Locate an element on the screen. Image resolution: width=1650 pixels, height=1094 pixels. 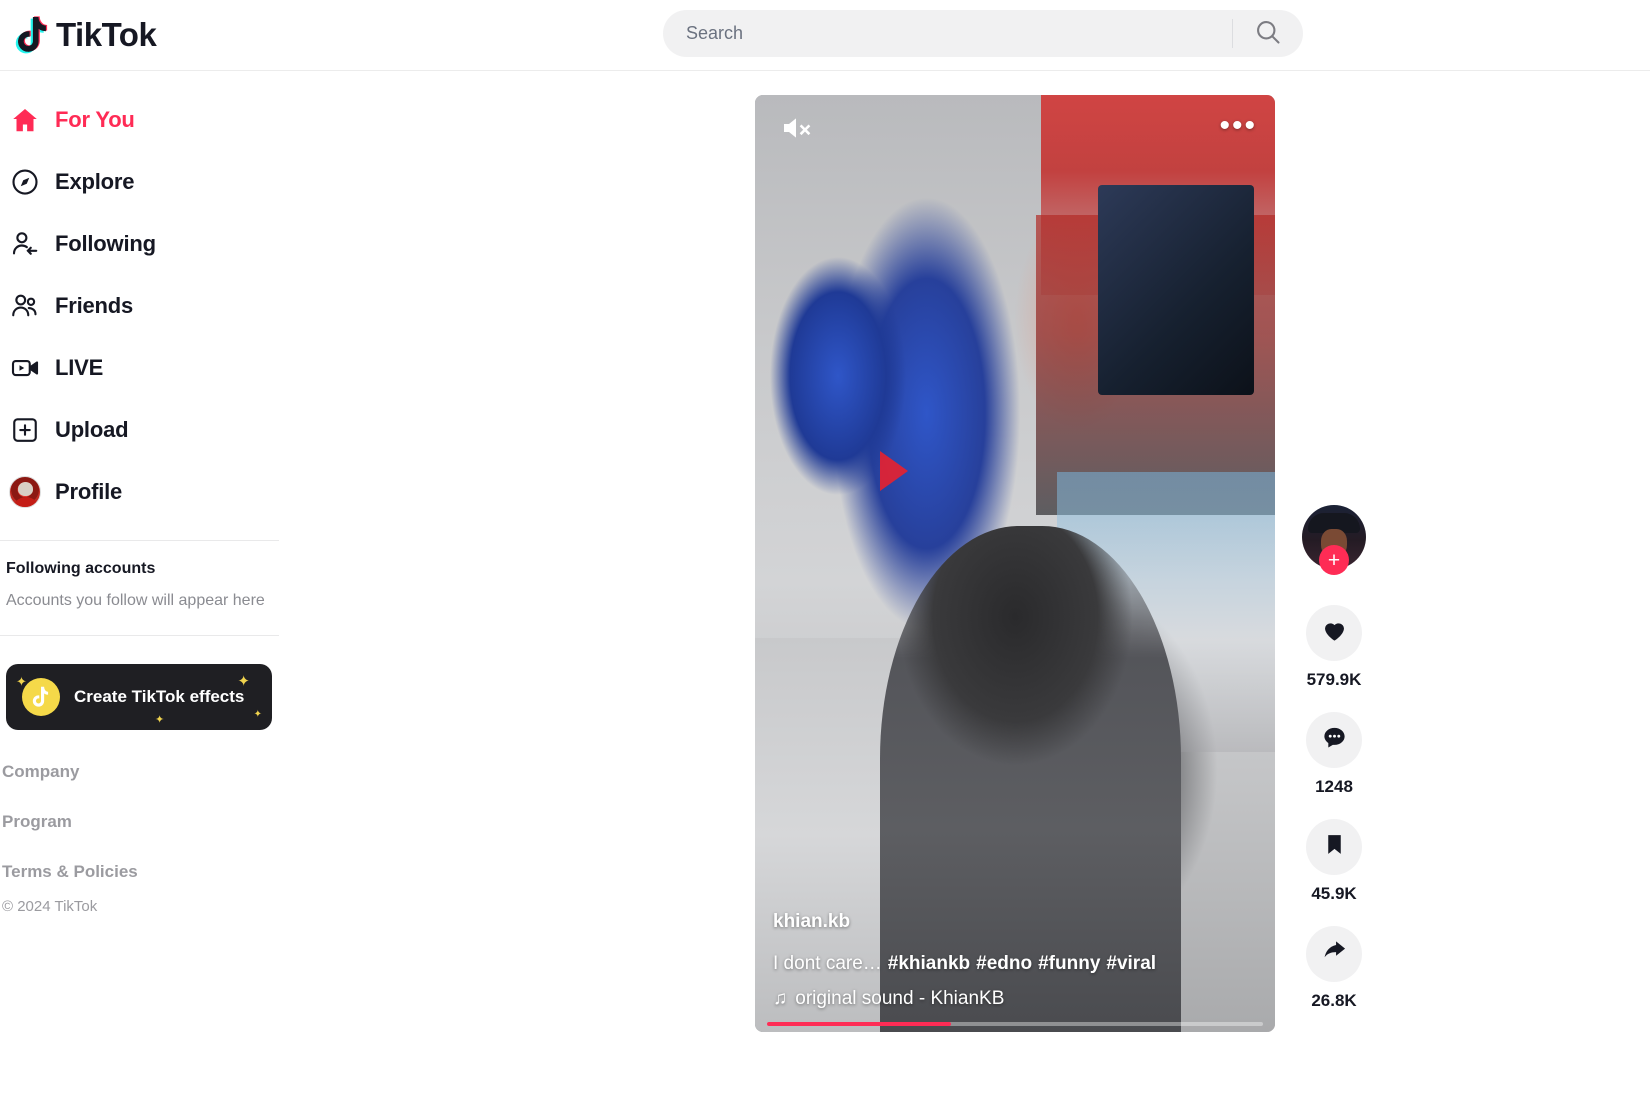
hashtag: #funny is located at coordinates (1069, 963).